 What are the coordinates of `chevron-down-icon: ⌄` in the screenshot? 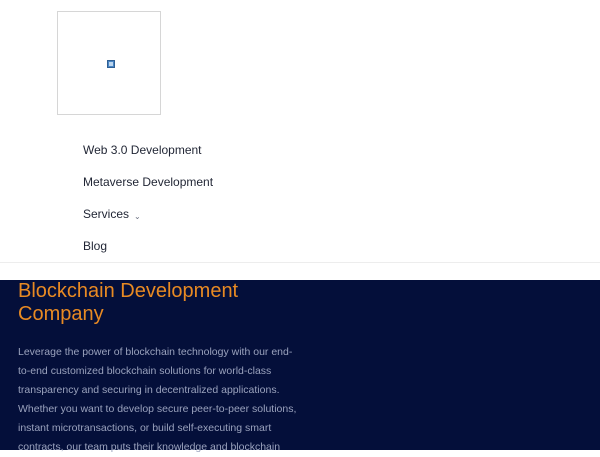 It's located at (137, 216).